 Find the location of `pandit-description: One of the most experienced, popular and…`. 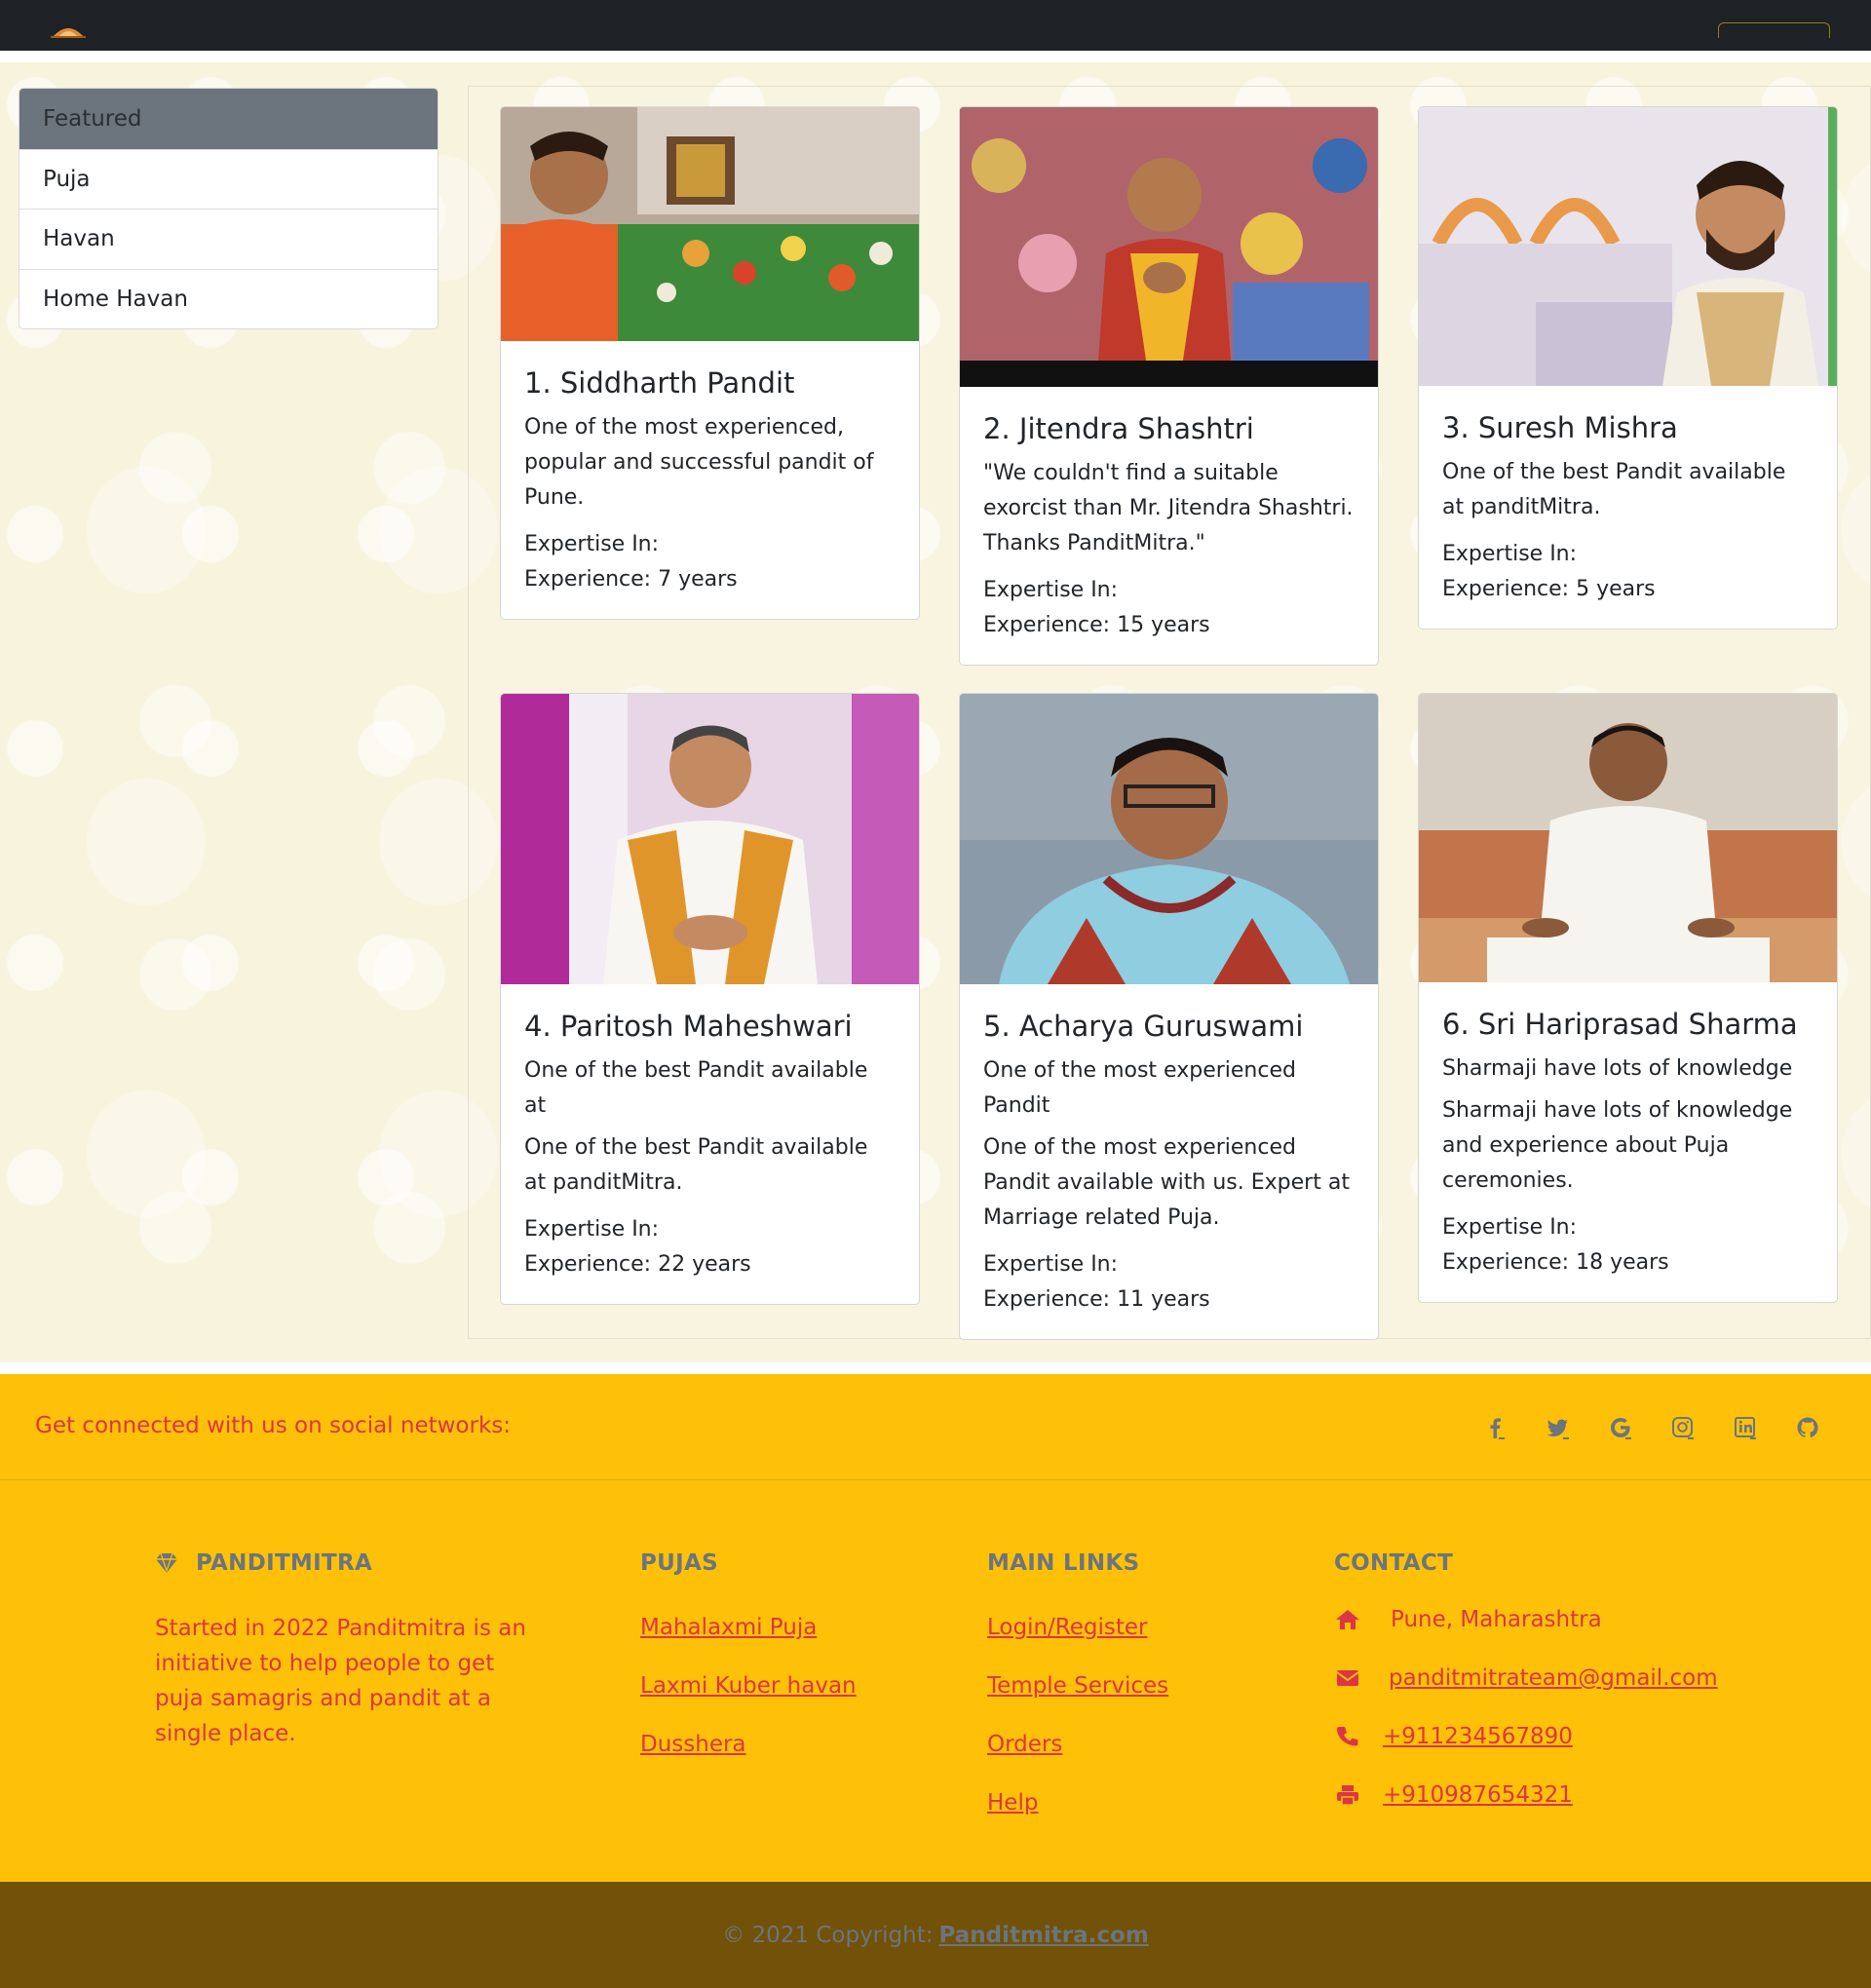

pandit-description: One of the most experienced, popular and… is located at coordinates (699, 462).